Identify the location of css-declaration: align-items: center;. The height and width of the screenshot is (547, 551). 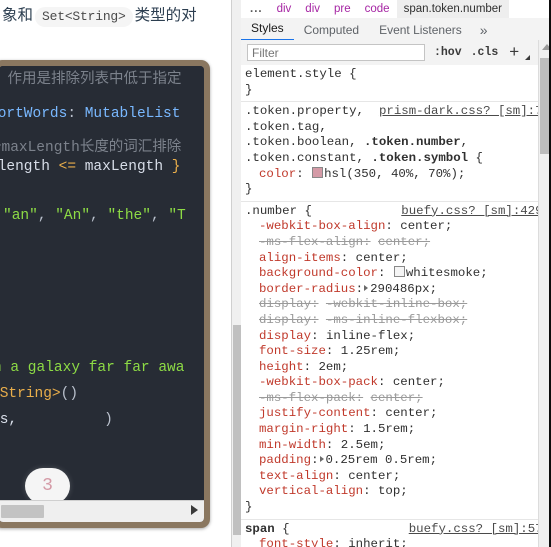
(396, 259).